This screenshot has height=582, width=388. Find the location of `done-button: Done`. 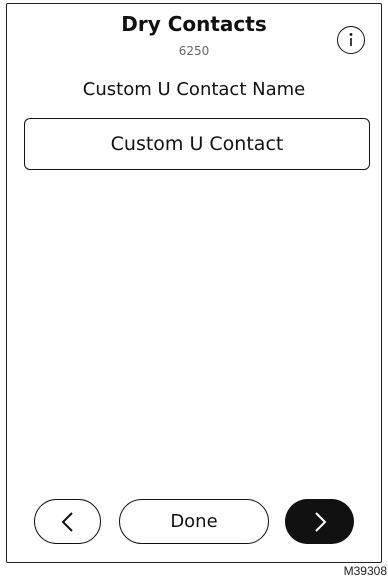

done-button: Done is located at coordinates (194, 521).